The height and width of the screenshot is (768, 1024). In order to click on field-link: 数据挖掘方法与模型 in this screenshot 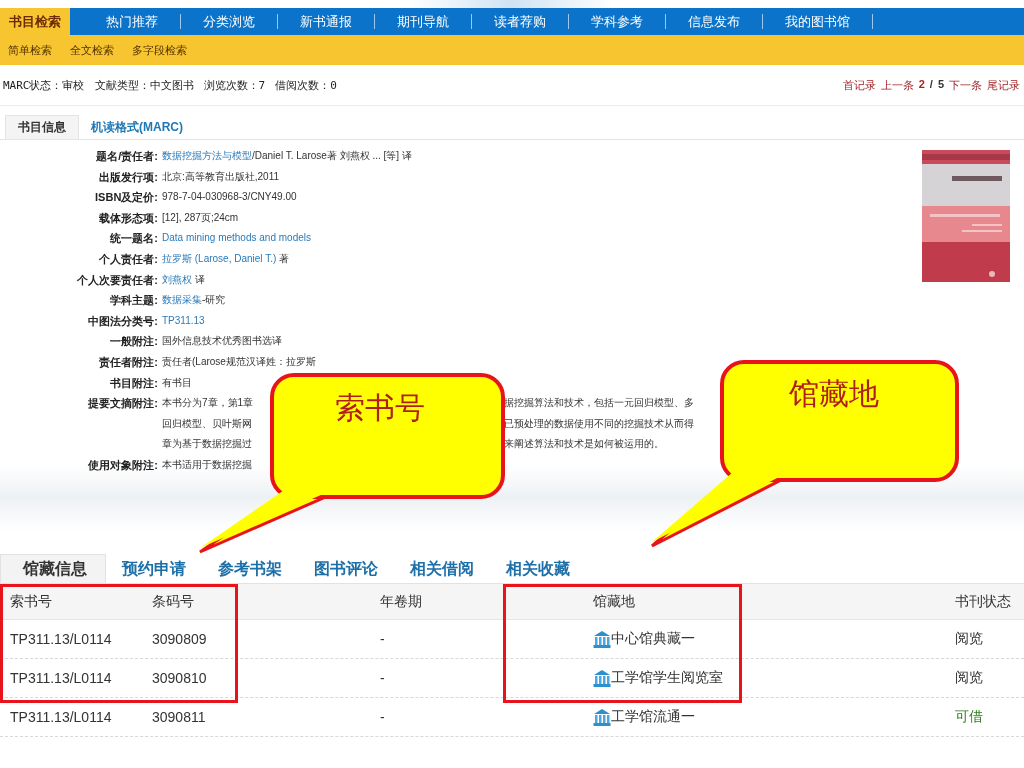, I will do `click(207, 155)`.